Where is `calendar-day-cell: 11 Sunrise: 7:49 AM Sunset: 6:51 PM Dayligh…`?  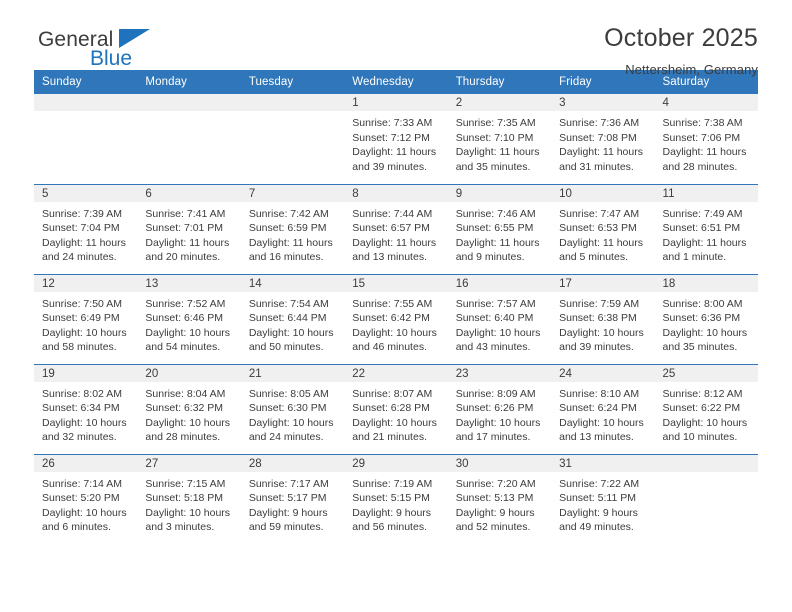
calendar-day-cell: 11 Sunrise: 7:49 AM Sunset: 6:51 PM Dayligh… is located at coordinates (706, 228).